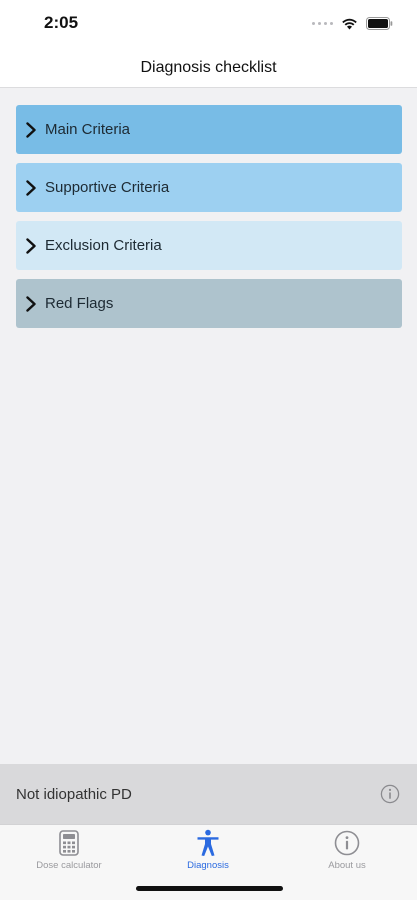 The image size is (417, 900). I want to click on section-label: Red Flags, so click(79, 303).